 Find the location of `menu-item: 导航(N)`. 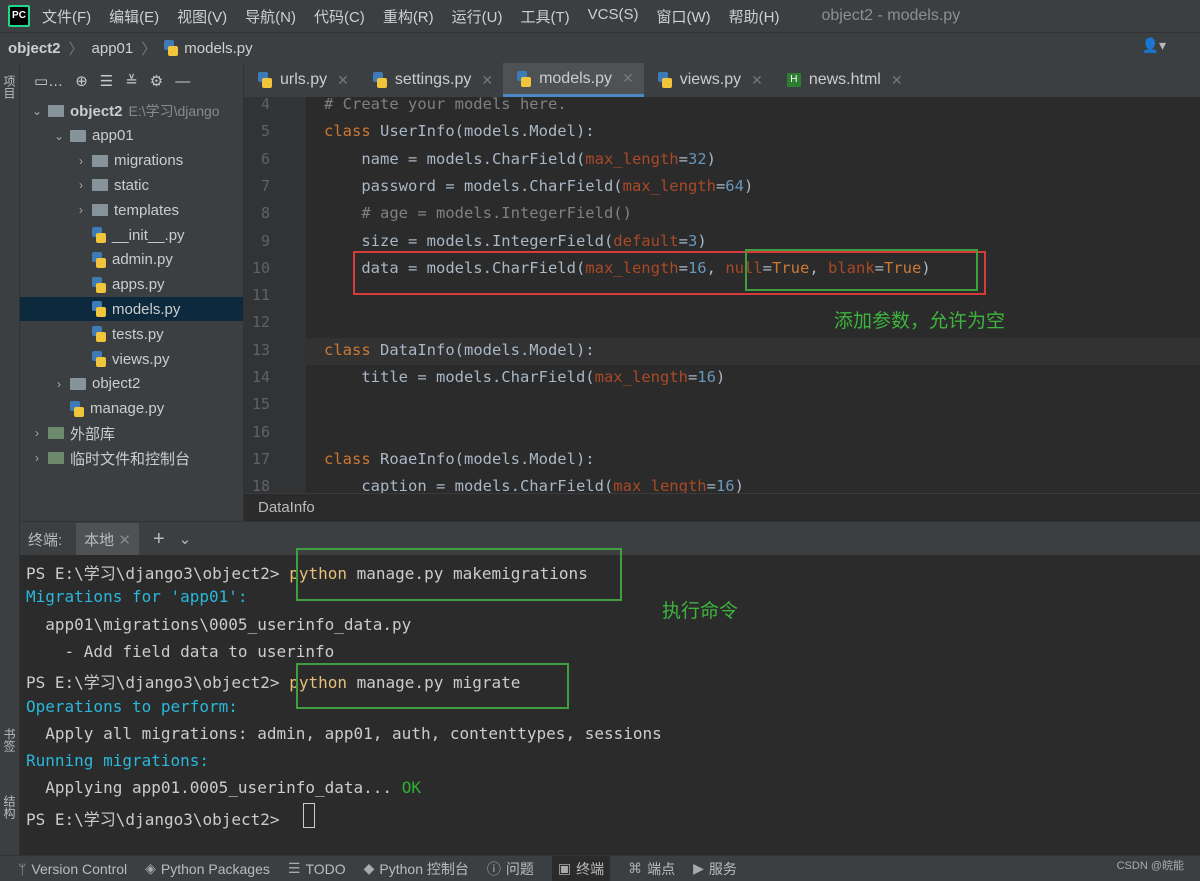

menu-item: 导航(N) is located at coordinates (270, 16).